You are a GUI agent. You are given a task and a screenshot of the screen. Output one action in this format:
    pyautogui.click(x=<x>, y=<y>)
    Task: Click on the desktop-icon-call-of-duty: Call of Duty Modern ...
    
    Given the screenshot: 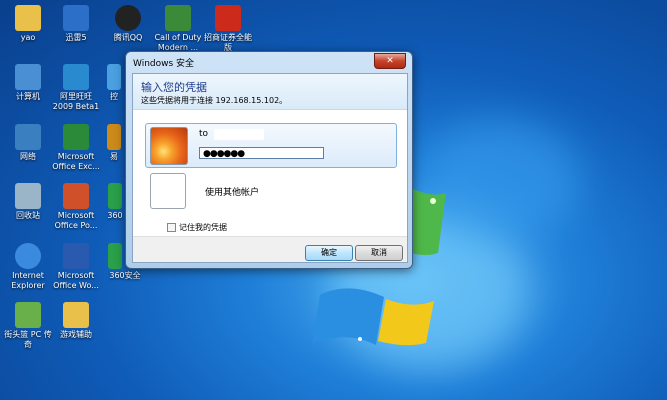 What is the action you would take?
    pyautogui.click(x=178, y=29)
    